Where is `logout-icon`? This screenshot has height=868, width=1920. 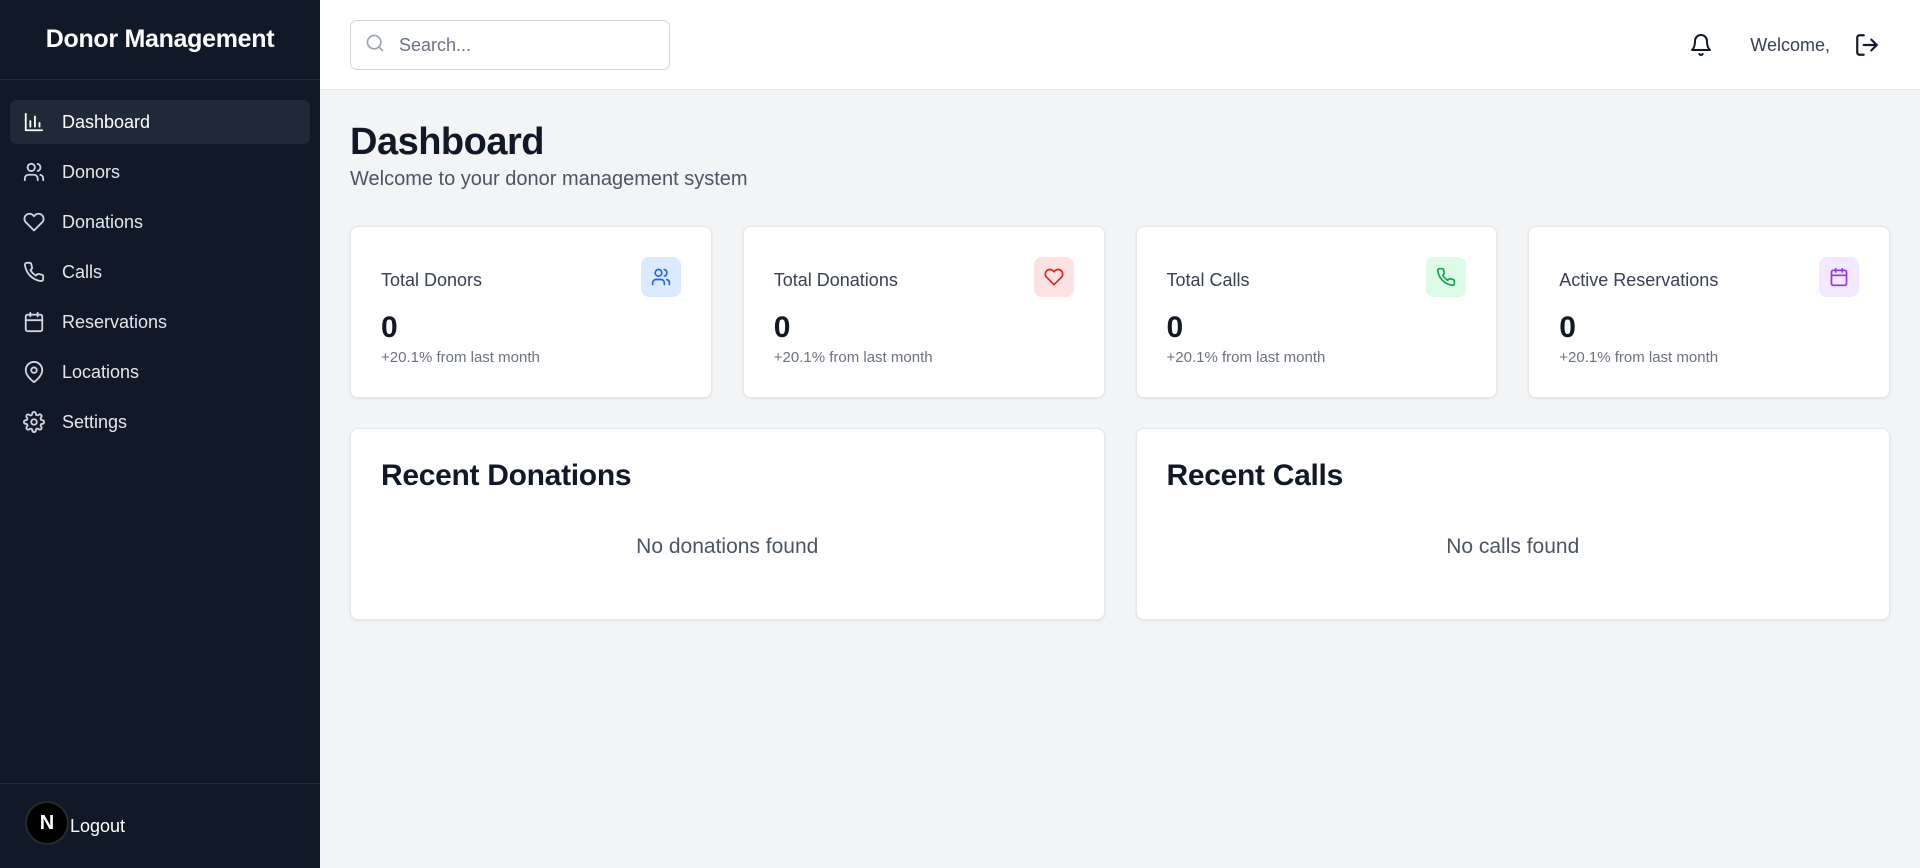
logout-icon is located at coordinates (1867, 45).